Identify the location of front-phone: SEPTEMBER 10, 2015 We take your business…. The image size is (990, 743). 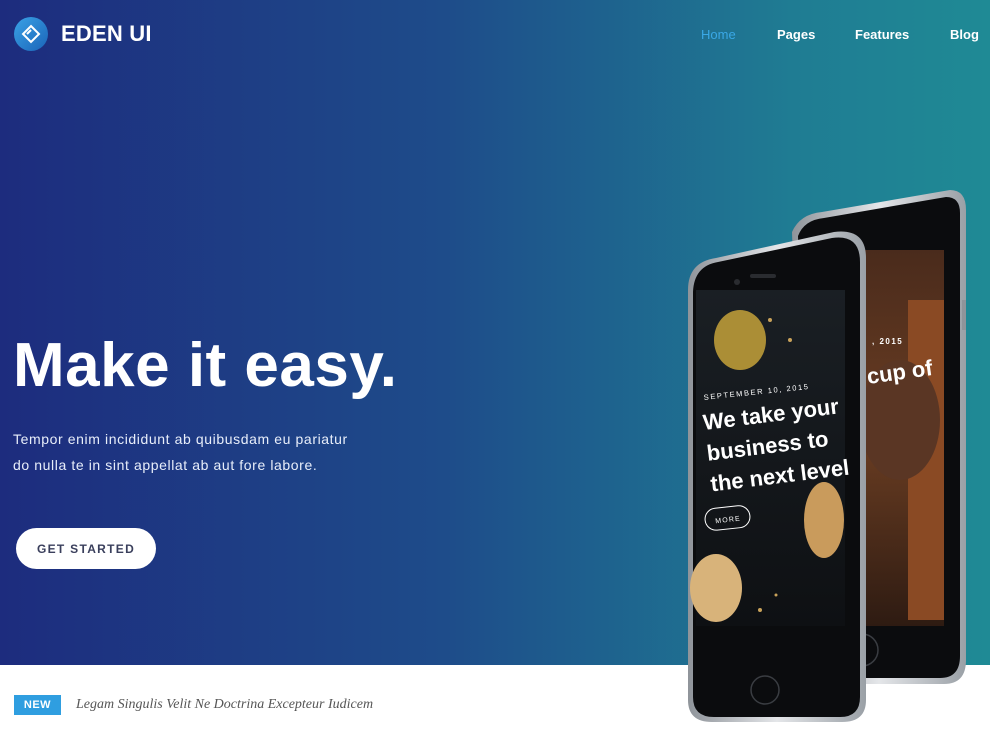
(777, 476).